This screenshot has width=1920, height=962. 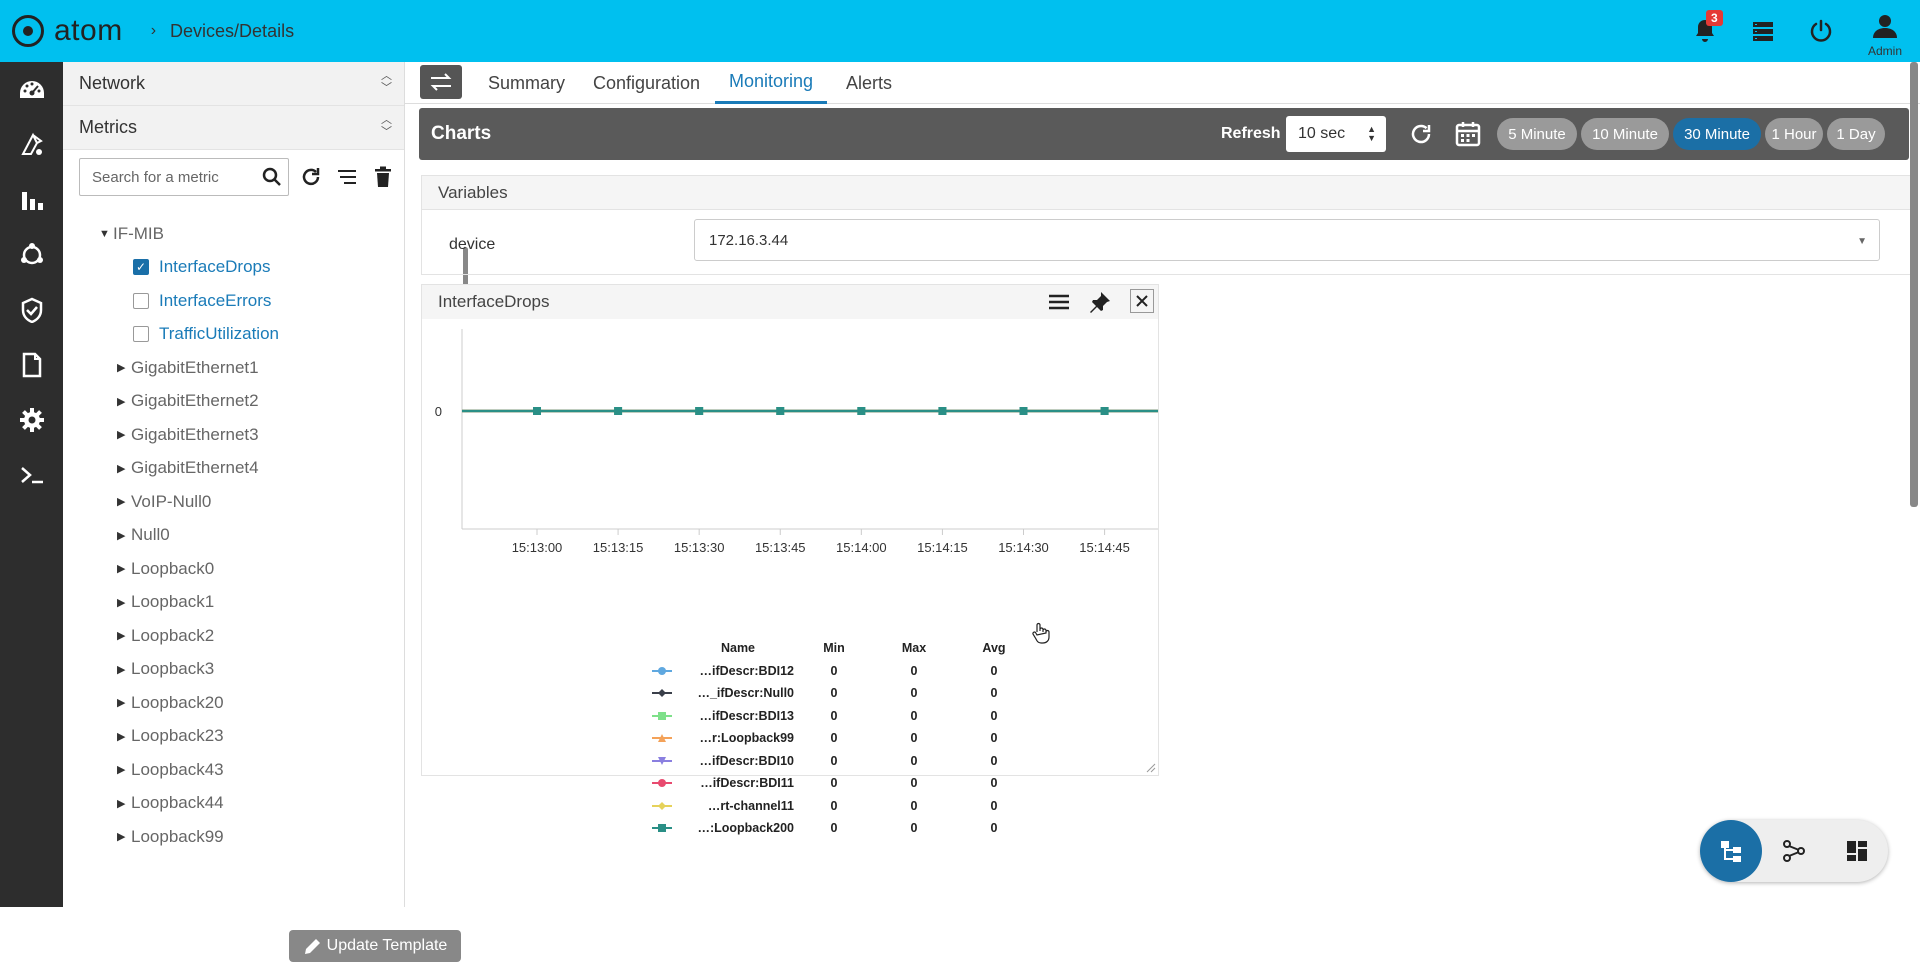 I want to click on tab-monitoring: Monitoring, so click(x=771, y=83).